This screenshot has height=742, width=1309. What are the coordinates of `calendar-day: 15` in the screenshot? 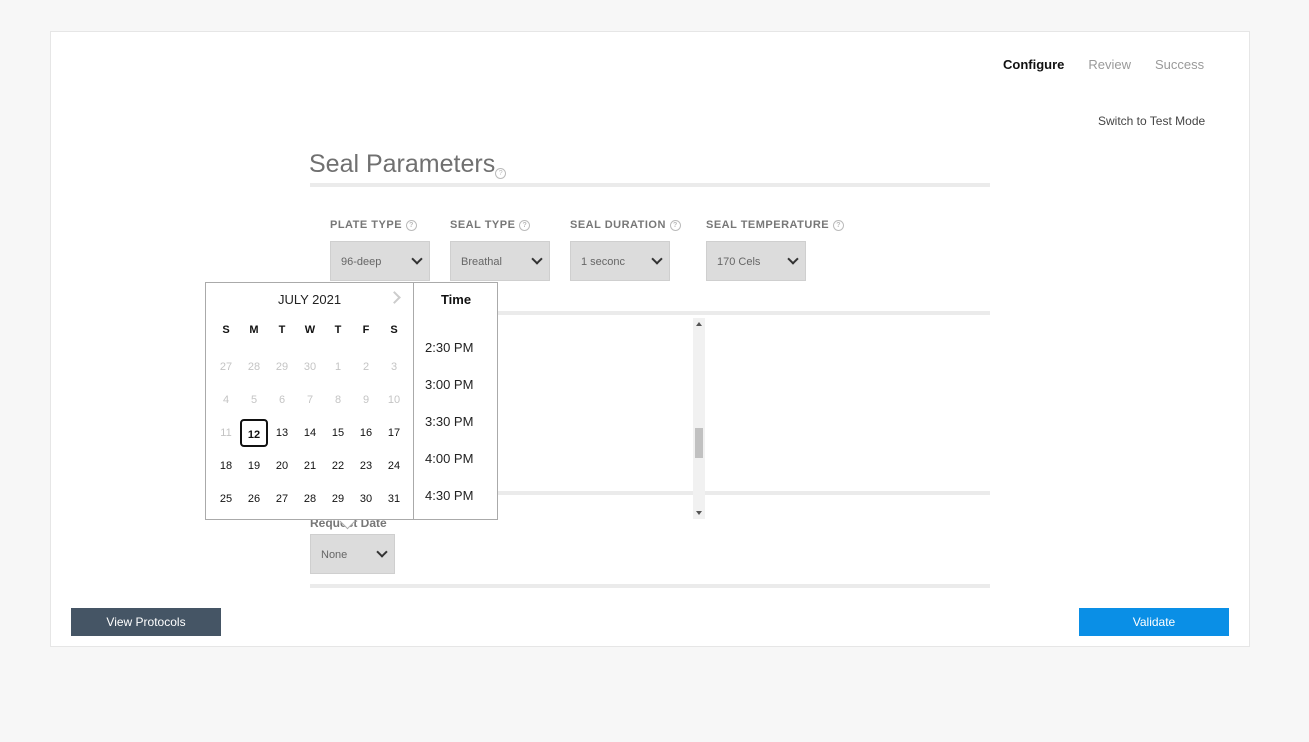 It's located at (338, 433).